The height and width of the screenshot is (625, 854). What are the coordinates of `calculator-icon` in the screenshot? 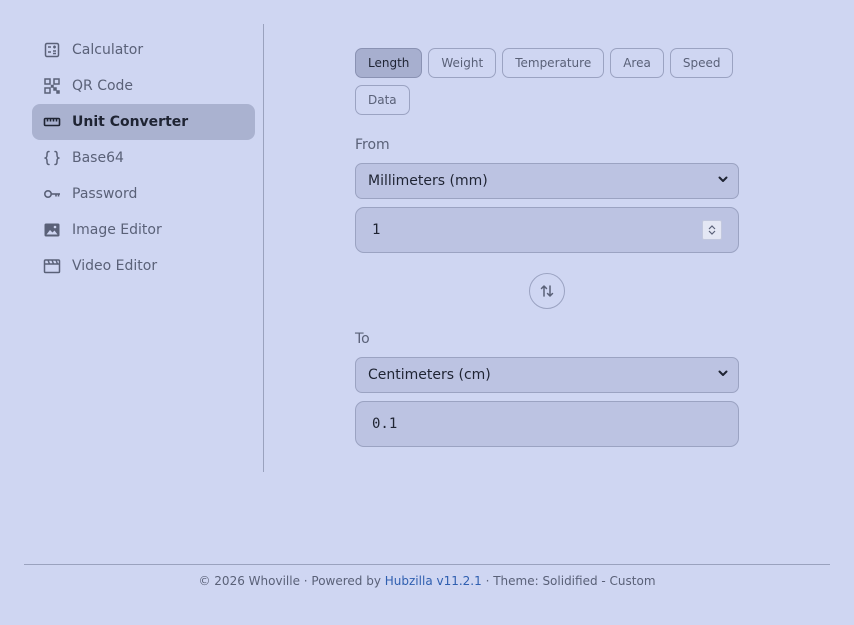 It's located at (52, 50).